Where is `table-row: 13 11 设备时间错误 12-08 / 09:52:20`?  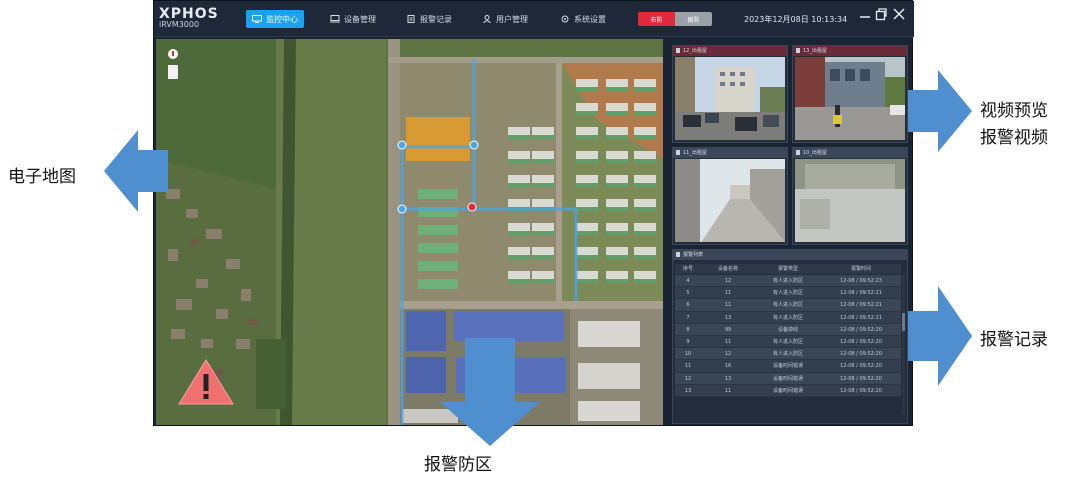 table-row: 13 11 设备时间错误 12-08 / 09:52:20 is located at coordinates (788, 390).